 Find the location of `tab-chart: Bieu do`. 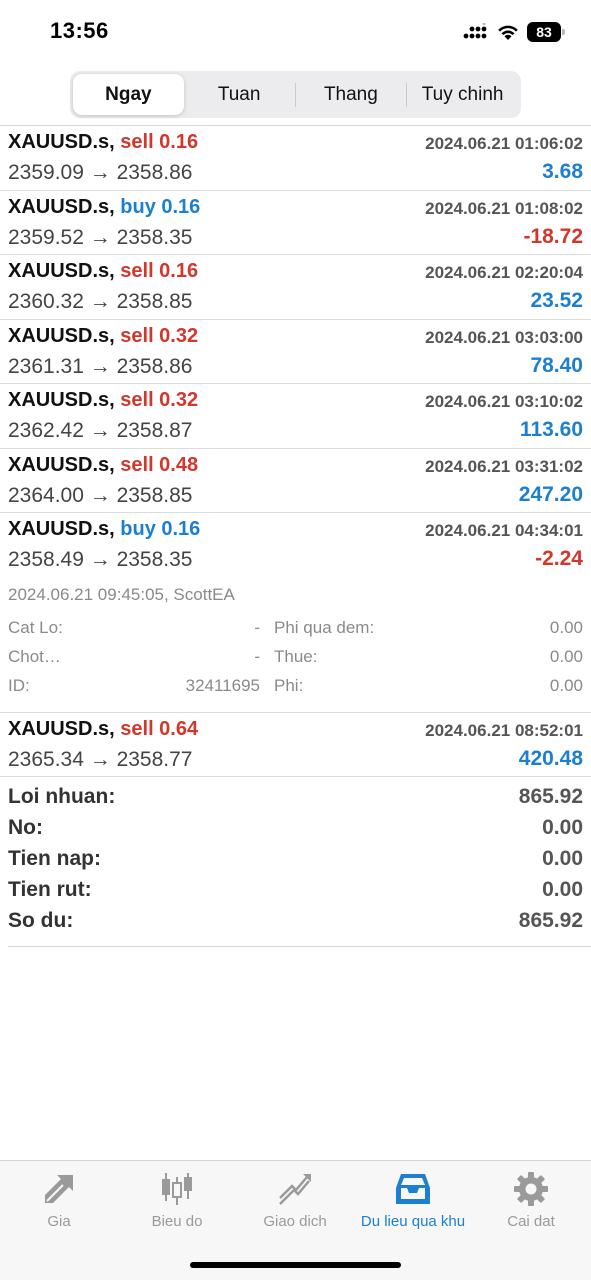

tab-chart: Bieu do is located at coordinates (177, 1201).